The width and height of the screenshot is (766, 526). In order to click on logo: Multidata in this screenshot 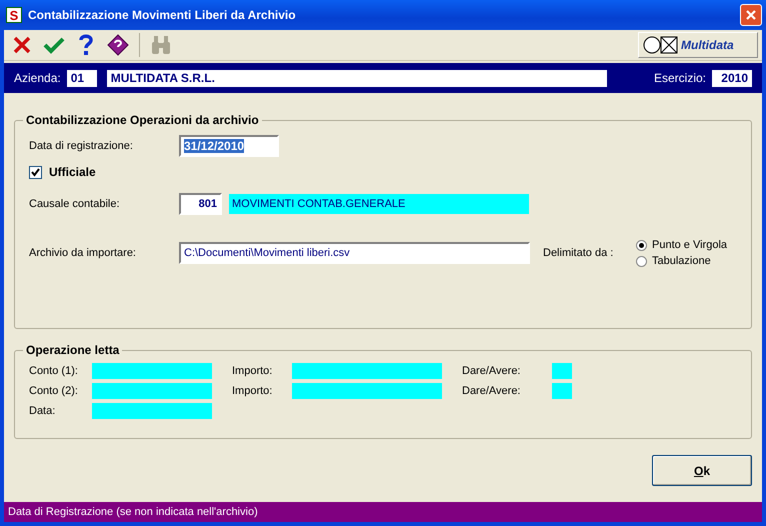, I will do `click(698, 45)`.